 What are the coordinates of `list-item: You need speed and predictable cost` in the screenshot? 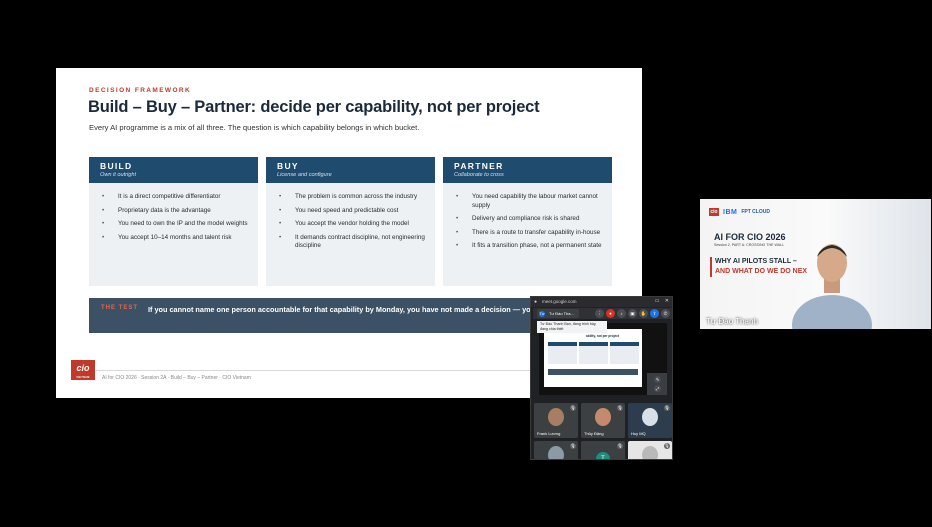 It's located at (352, 211).